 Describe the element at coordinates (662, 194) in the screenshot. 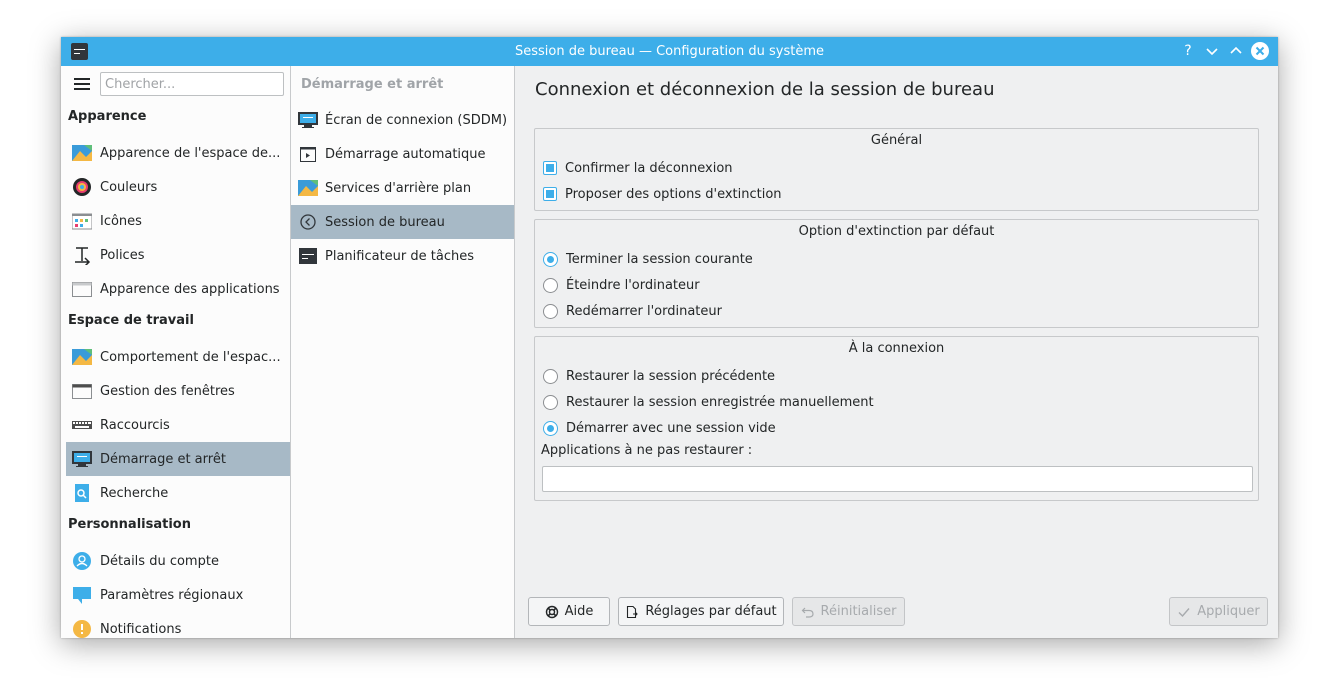

I see `offer-shutdown-options-option: Proposer des options d'extinction` at that location.